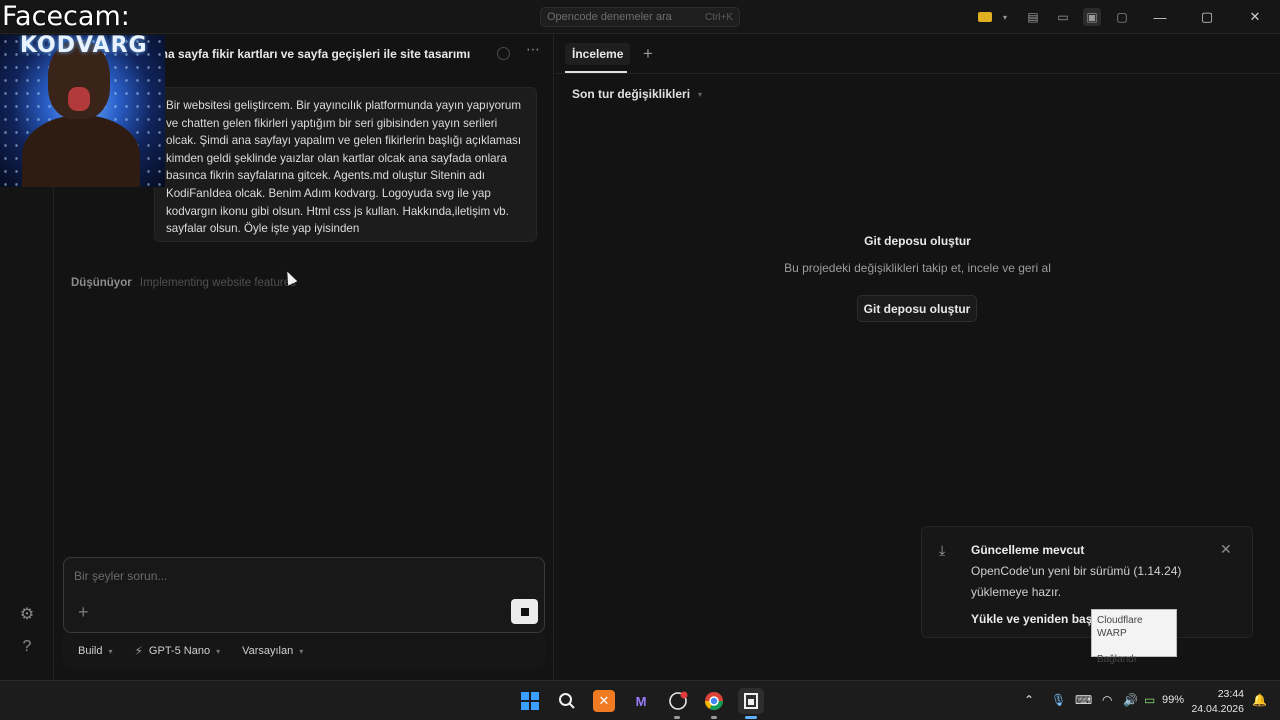 The image size is (1280, 720). Describe the element at coordinates (1255, 17) in the screenshot. I see `close-button: ✕` at that location.